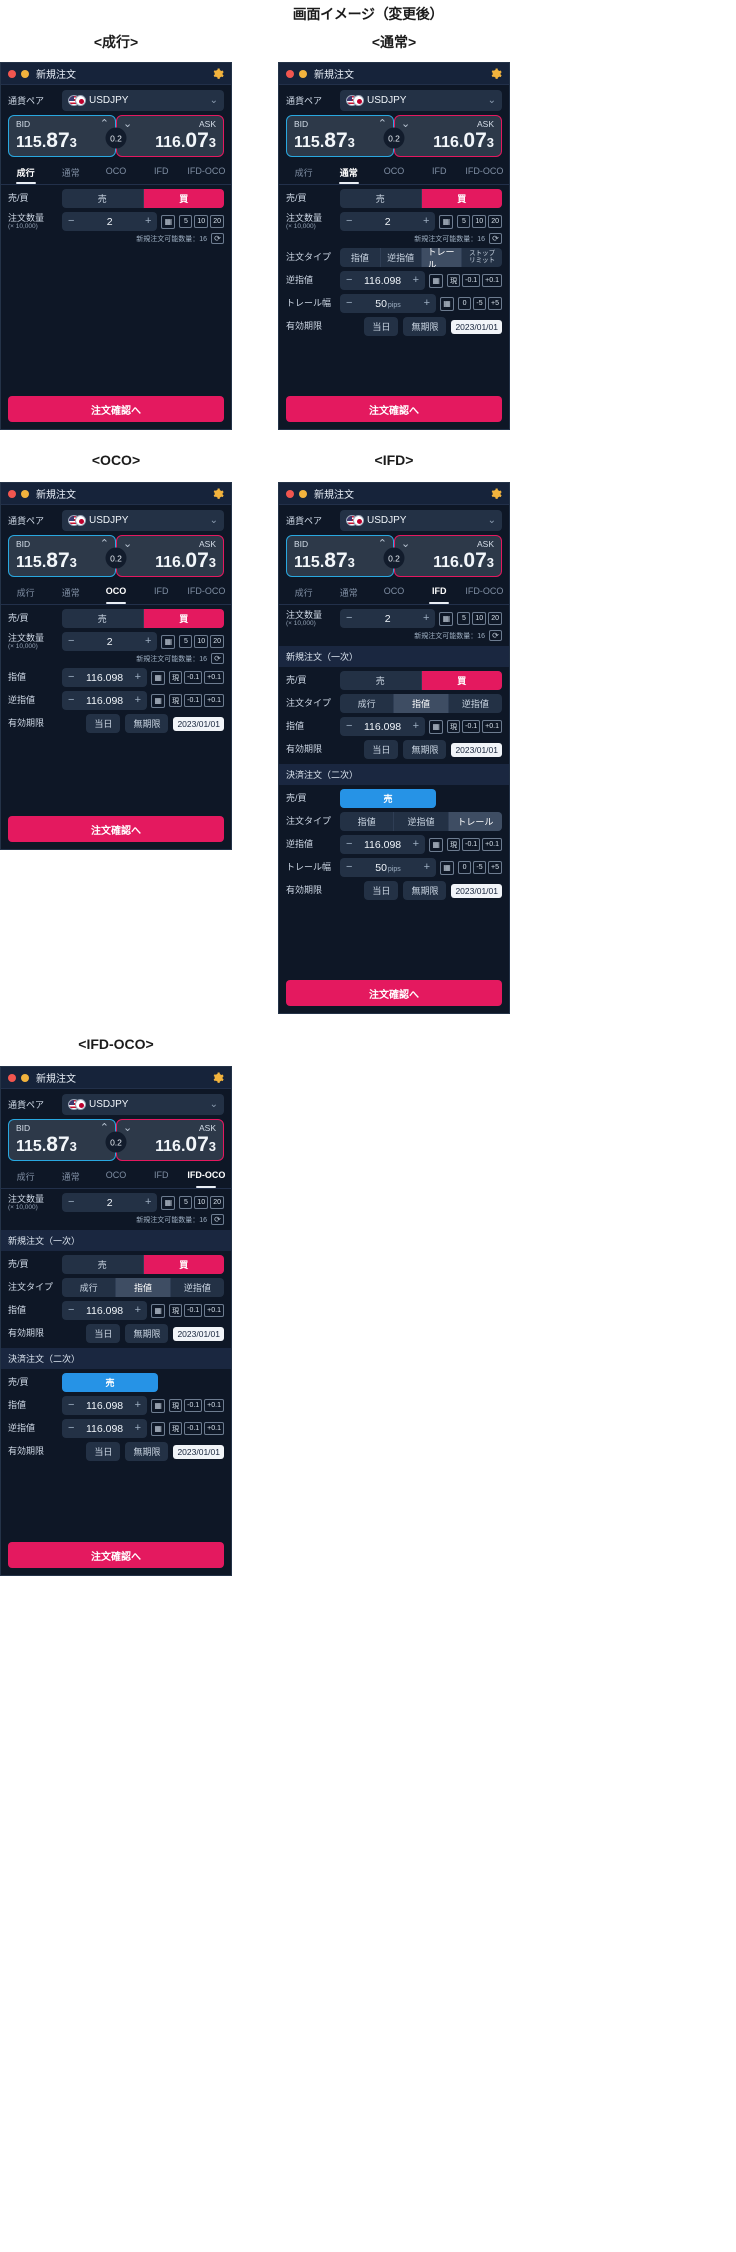 The width and height of the screenshot is (736, 2252). I want to click on close-side-sell-option: 売, so click(388, 798).